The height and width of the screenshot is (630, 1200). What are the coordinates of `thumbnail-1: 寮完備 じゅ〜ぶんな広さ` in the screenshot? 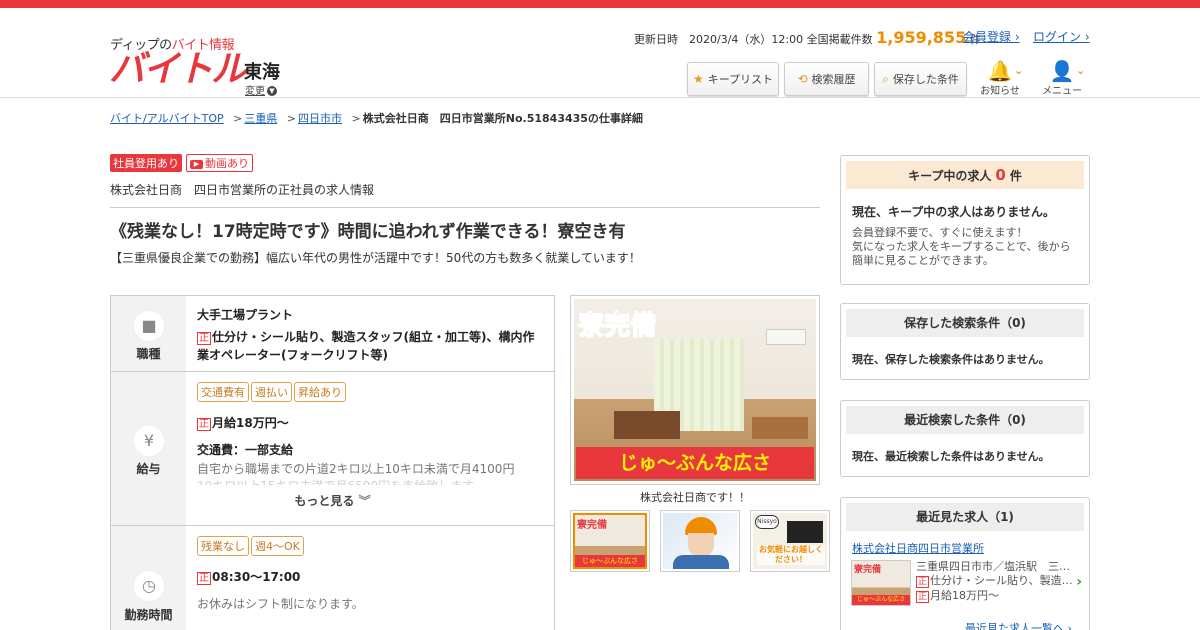 It's located at (610, 541).